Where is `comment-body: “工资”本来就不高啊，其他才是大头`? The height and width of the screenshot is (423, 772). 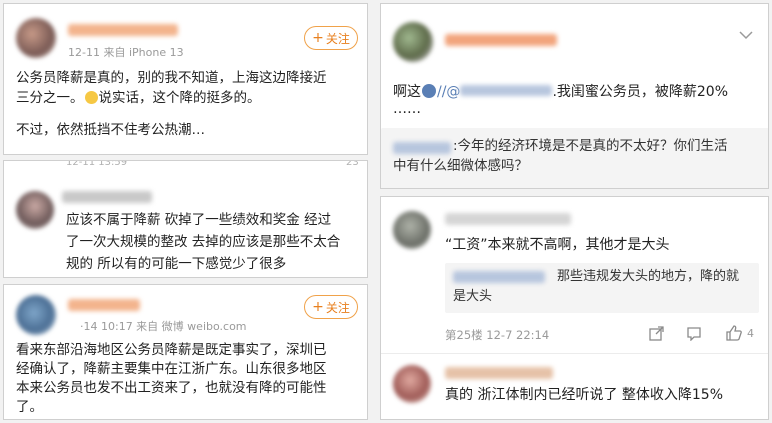 comment-body: “工资”本来就不高啊，其他才是大头 is located at coordinates (557, 245).